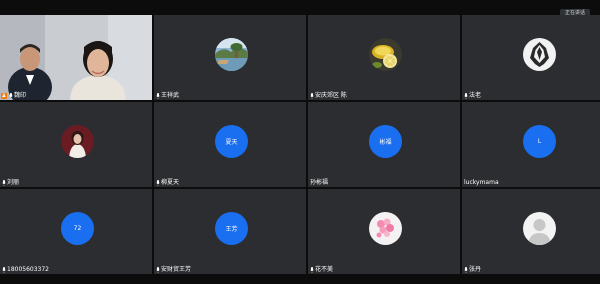 This screenshot has width=600, height=284. I want to click on participant-name: 安庆郊区 陈, so click(328, 95).